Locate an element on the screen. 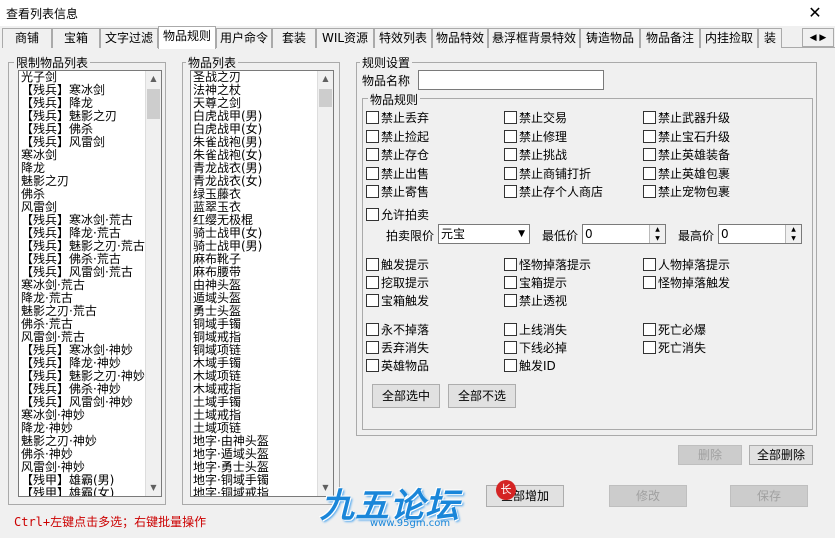 This screenshot has height=538, width=835. tab-2: 文字过滤 is located at coordinates (129, 38).